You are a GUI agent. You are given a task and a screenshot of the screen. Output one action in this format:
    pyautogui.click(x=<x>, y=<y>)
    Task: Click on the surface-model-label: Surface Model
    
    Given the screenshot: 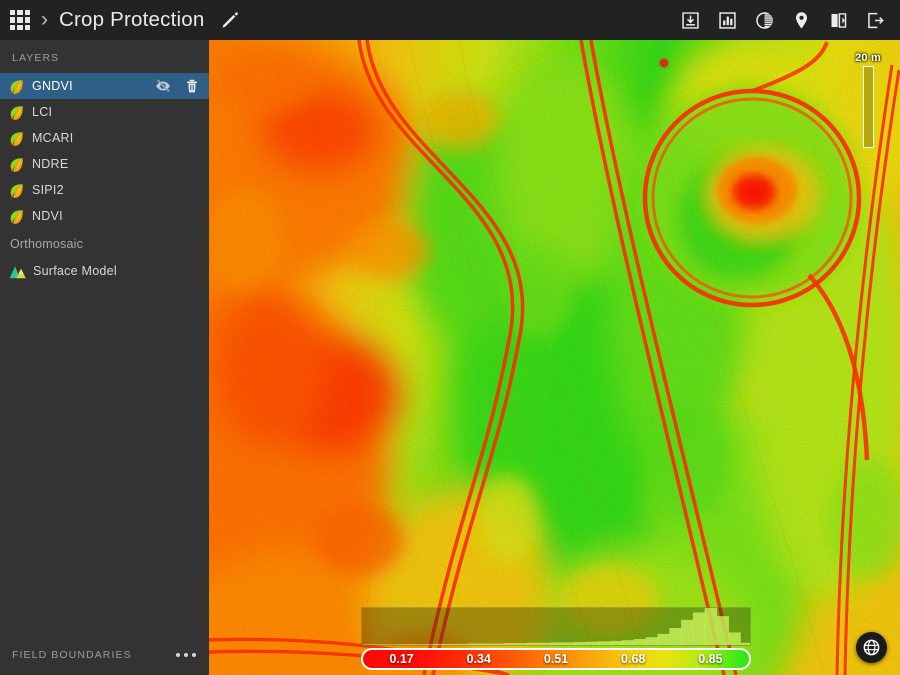 What is the action you would take?
    pyautogui.click(x=75, y=271)
    